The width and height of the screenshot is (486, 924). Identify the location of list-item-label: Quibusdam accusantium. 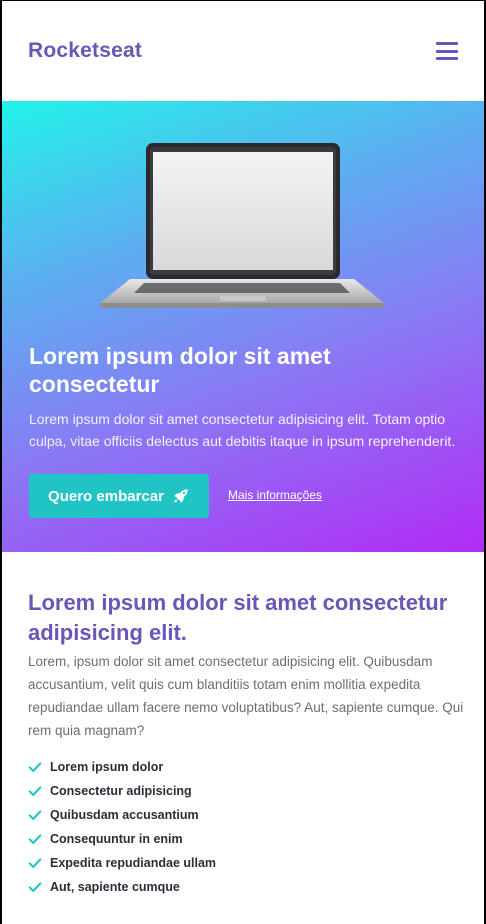
(124, 815).